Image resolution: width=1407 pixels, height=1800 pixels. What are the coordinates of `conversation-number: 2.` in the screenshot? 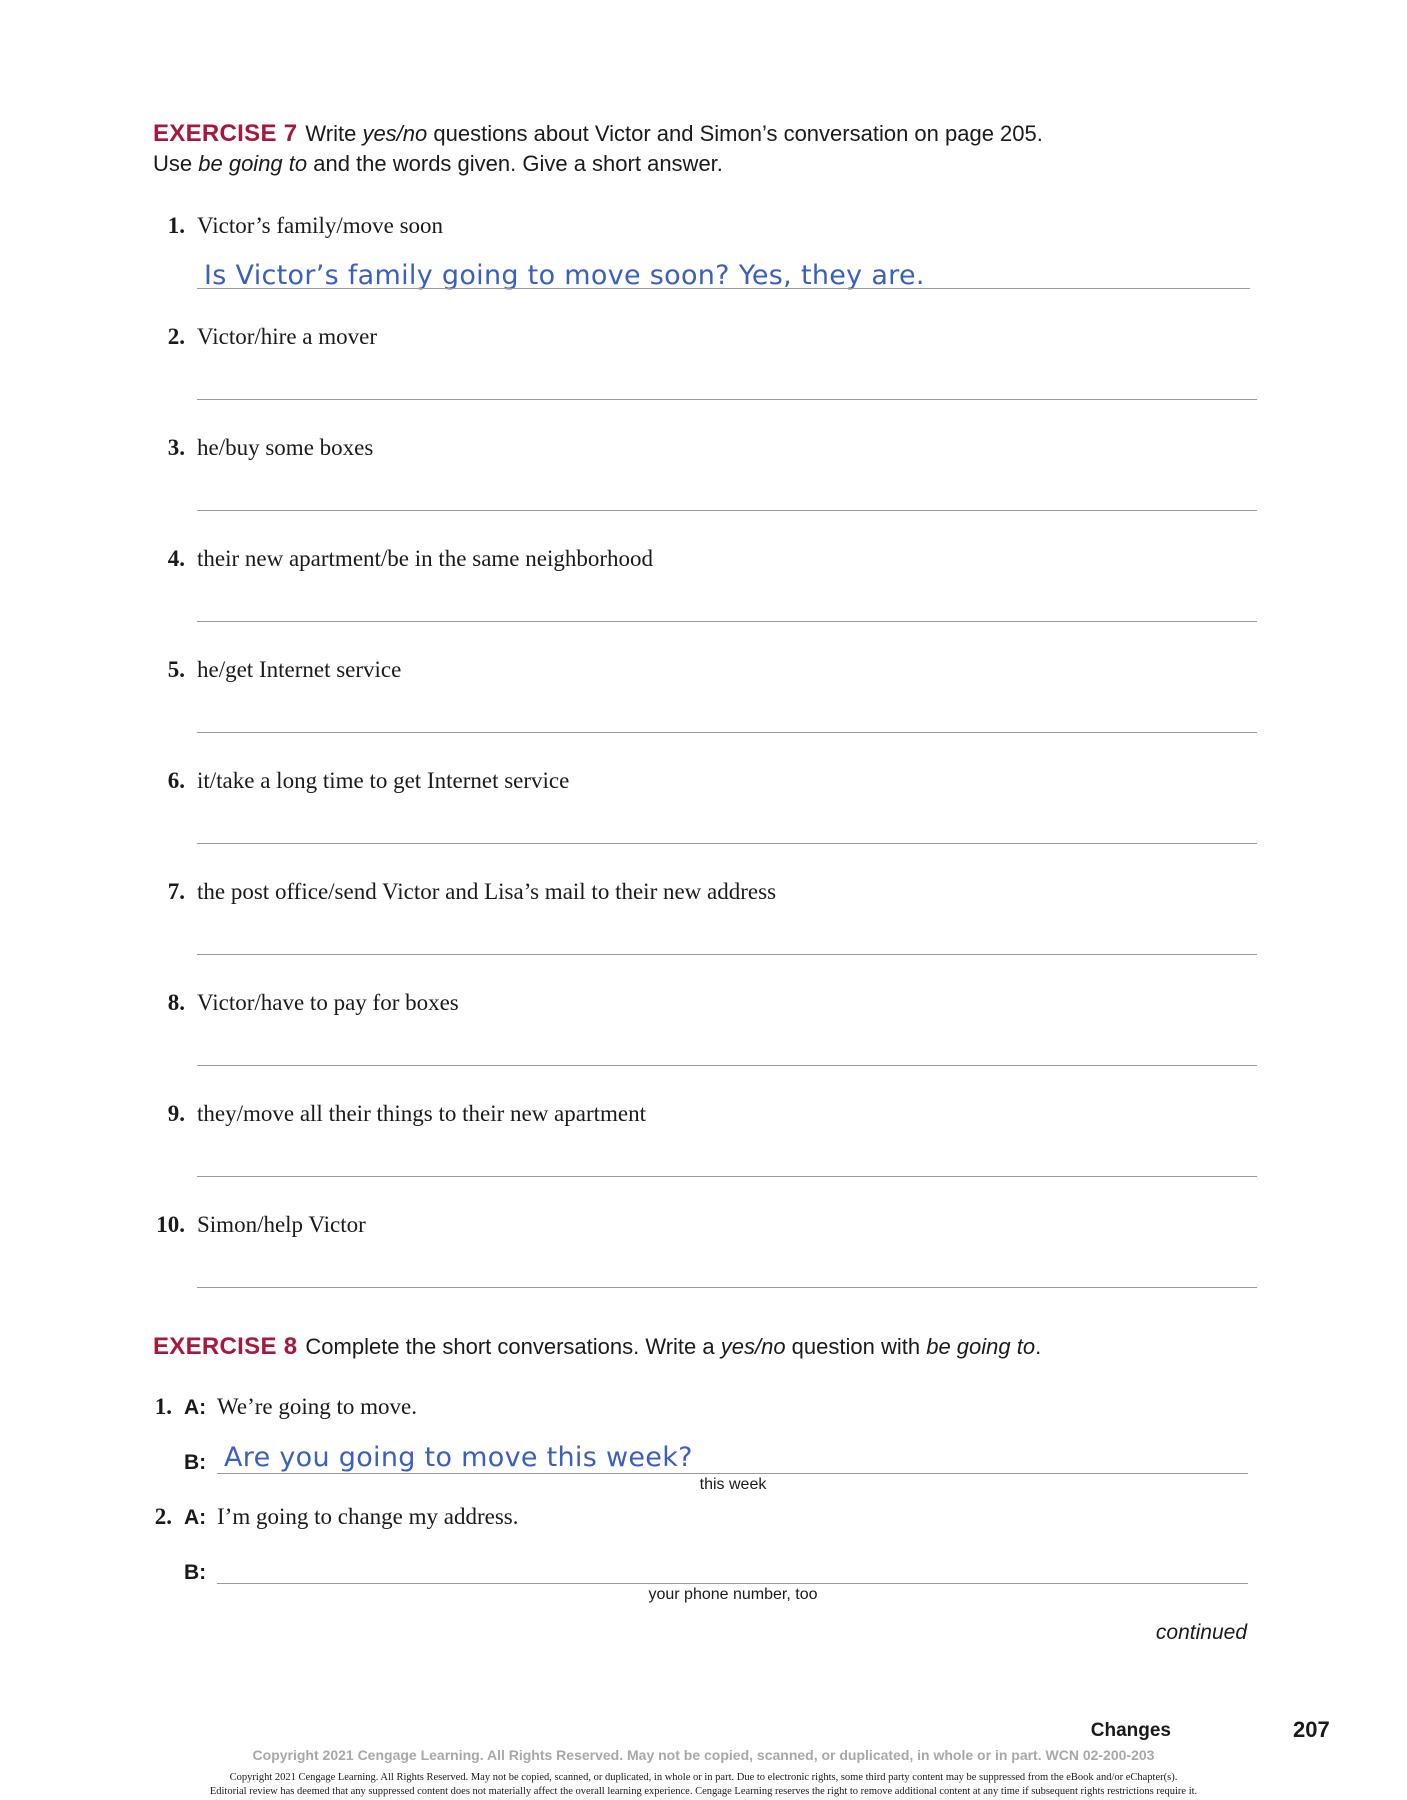 It's located at (163, 1516).